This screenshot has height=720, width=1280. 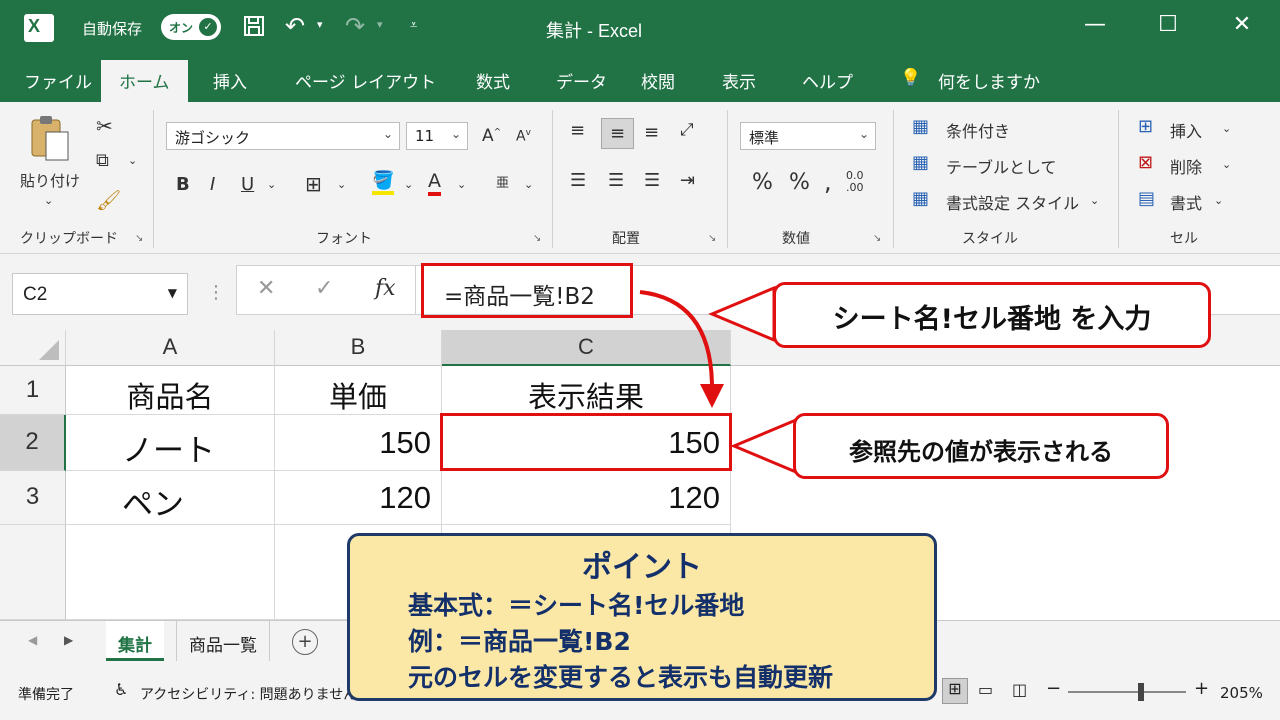 I want to click on point-line: 基本式：＝シート名!セル番地, so click(x=576, y=605).